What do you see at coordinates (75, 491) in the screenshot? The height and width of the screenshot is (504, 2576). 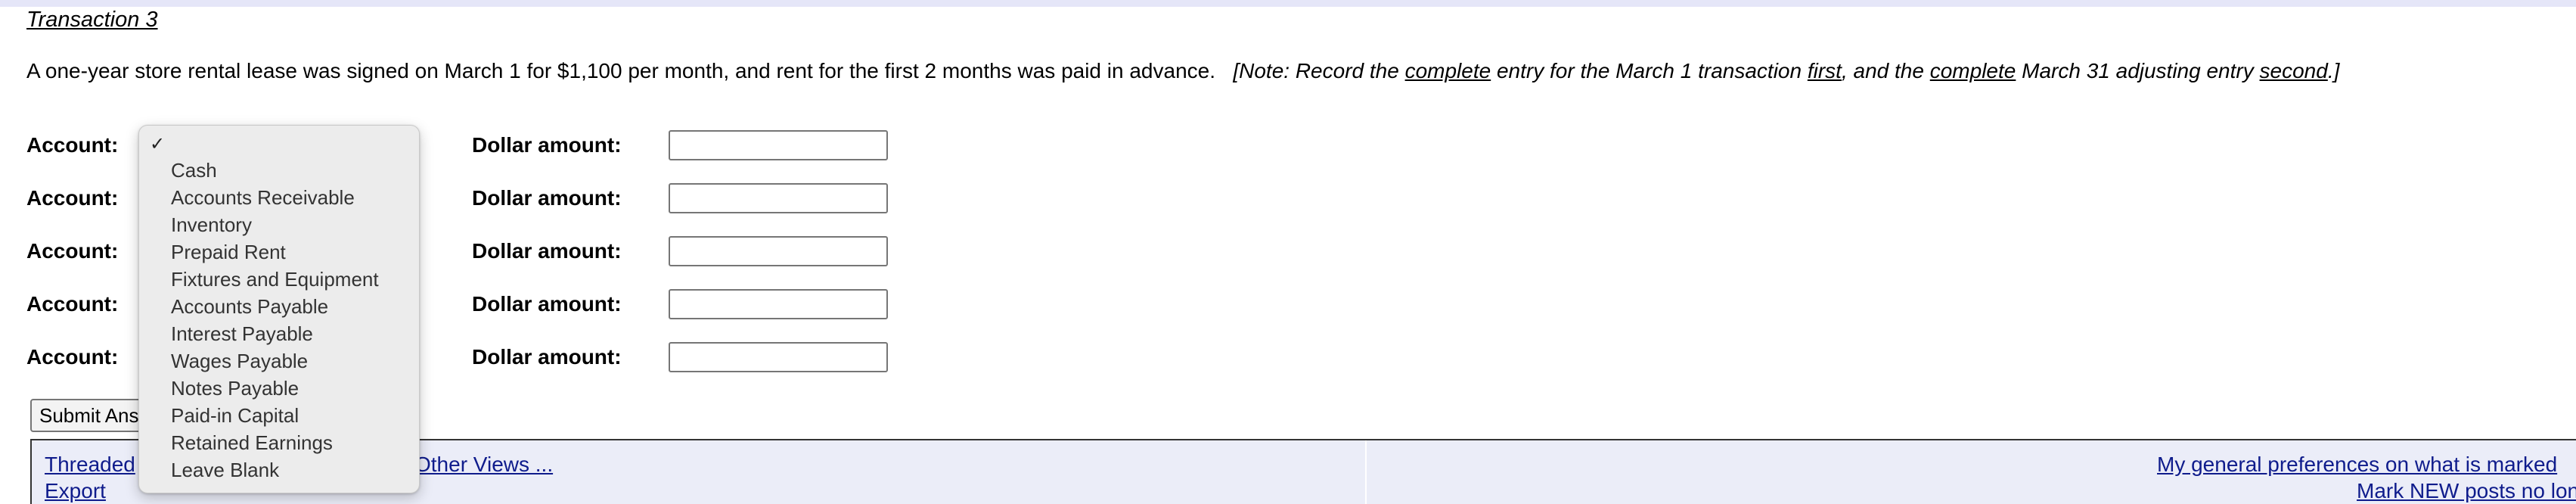 I see `export-link: Export` at bounding box center [75, 491].